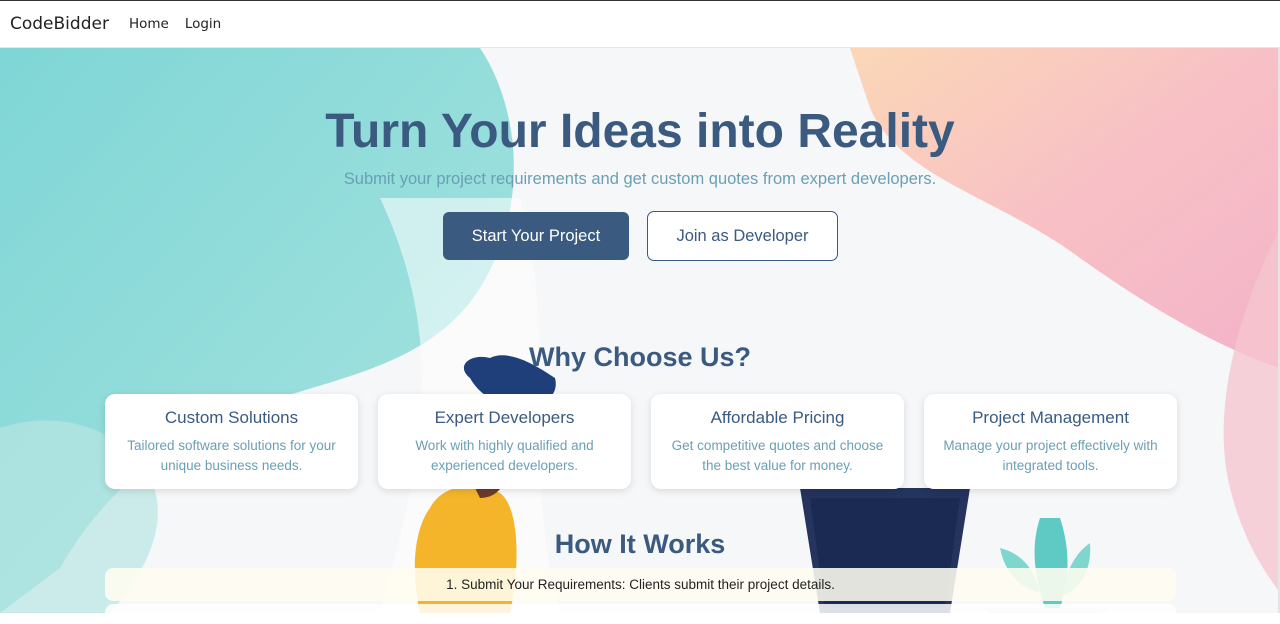 The image size is (1280, 624). I want to click on hero-title: Turn Your Ideas into Reality, so click(640, 131).